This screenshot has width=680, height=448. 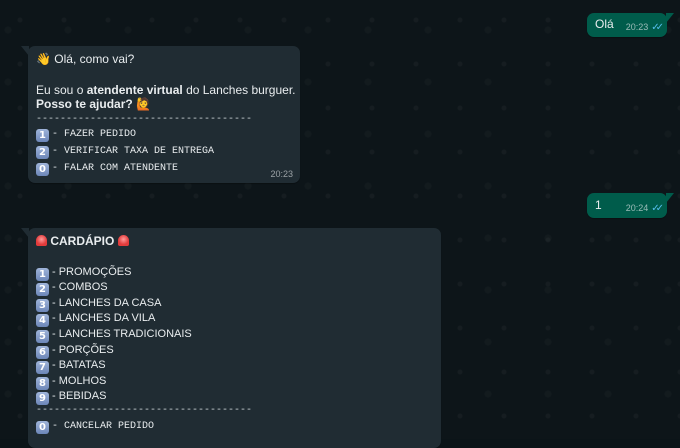 I want to click on message-text: 1, so click(x=598, y=205).